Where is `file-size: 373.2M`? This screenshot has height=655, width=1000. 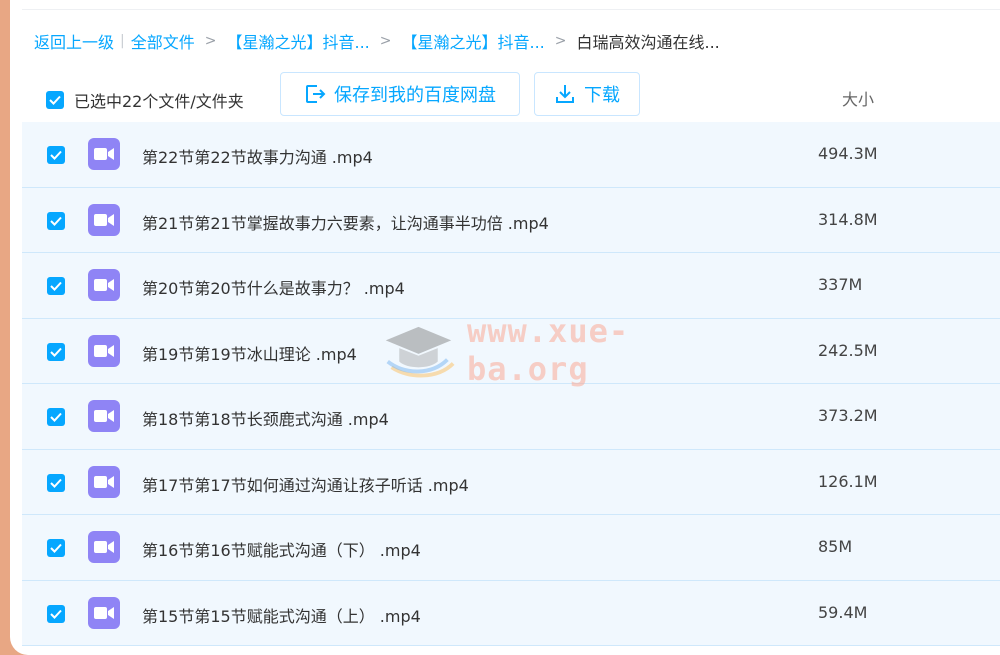
file-size: 373.2M is located at coordinates (848, 415).